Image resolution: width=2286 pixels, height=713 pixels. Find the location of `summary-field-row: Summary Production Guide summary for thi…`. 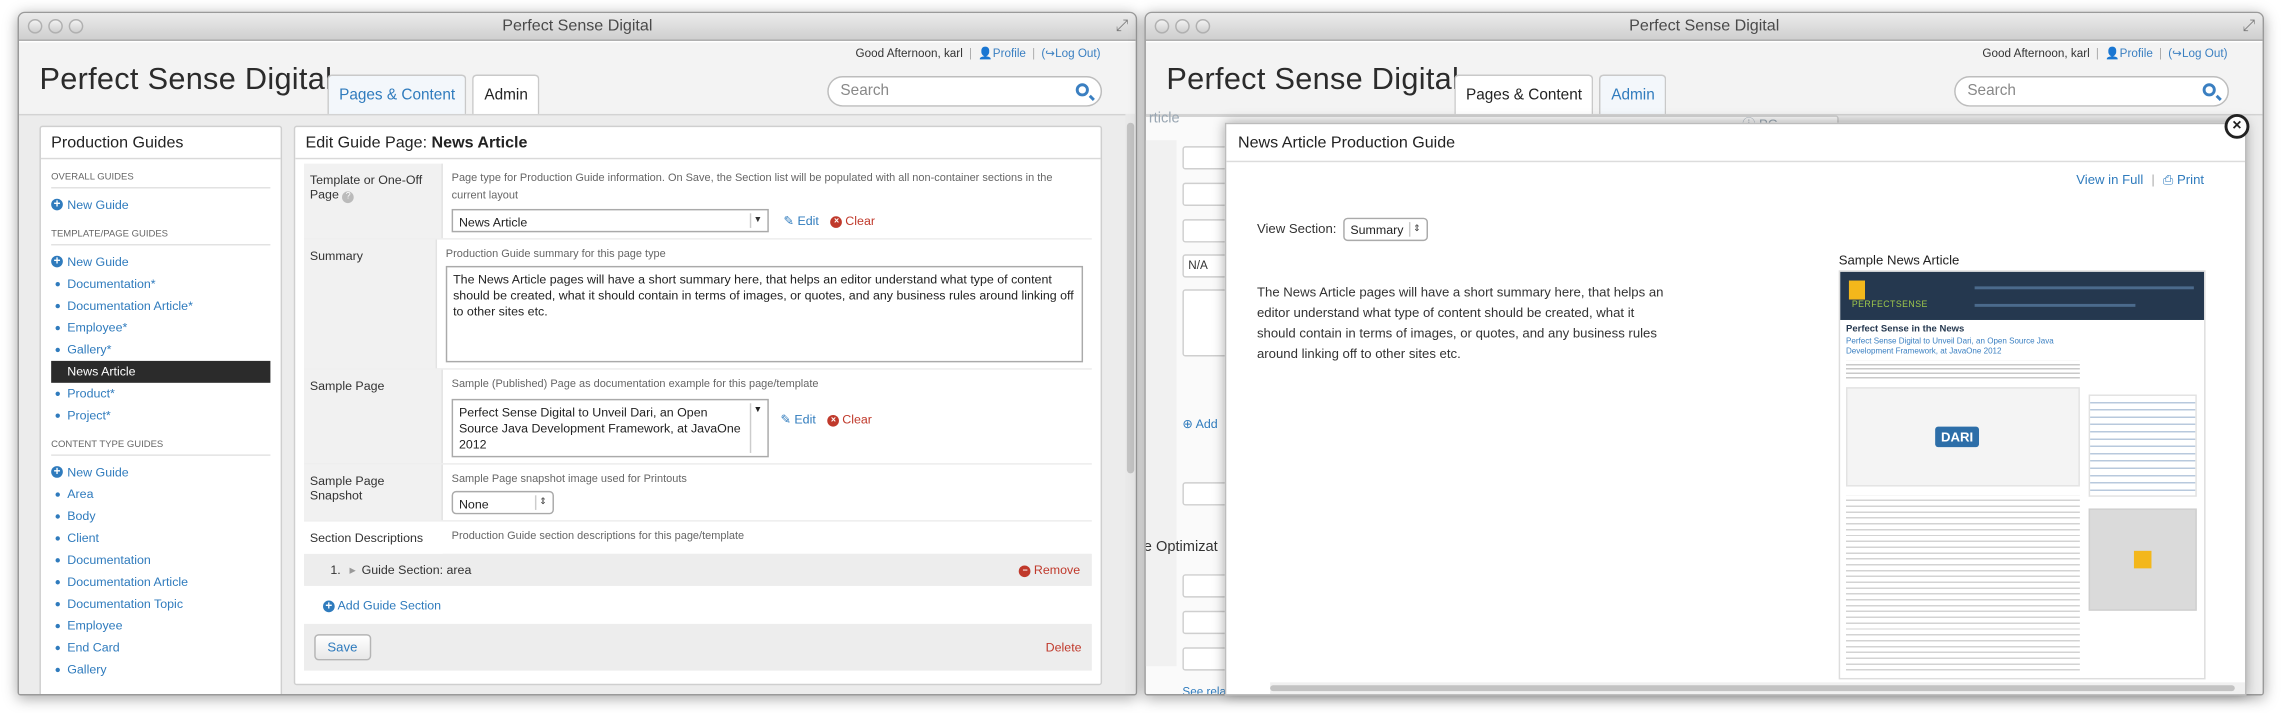

summary-field-row: Summary Production Guide summary for thi… is located at coordinates (698, 304).